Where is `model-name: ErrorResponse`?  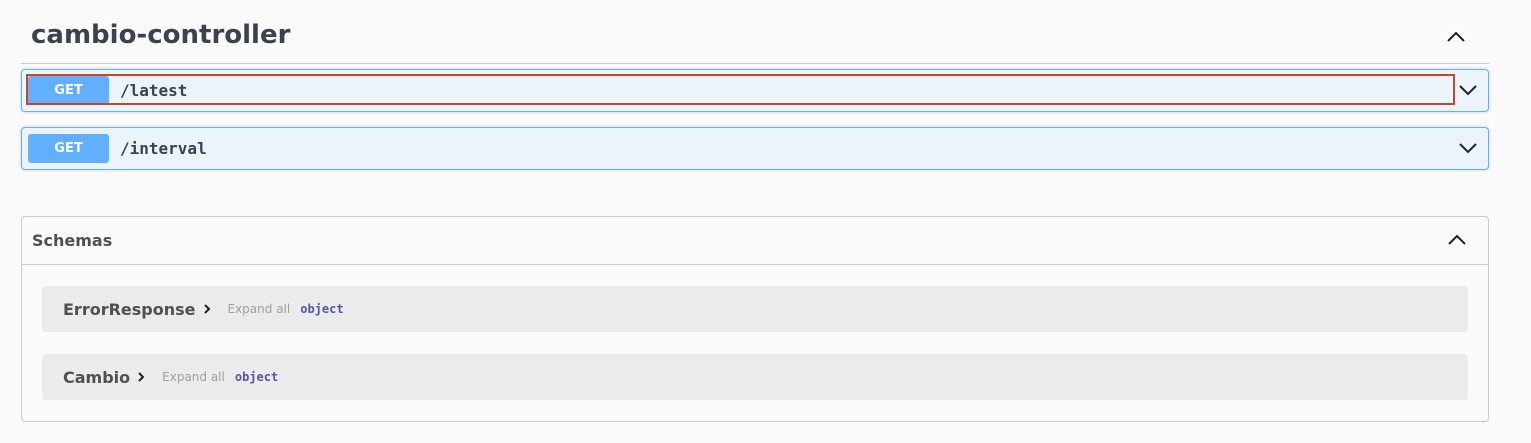
model-name: ErrorResponse is located at coordinates (129, 309).